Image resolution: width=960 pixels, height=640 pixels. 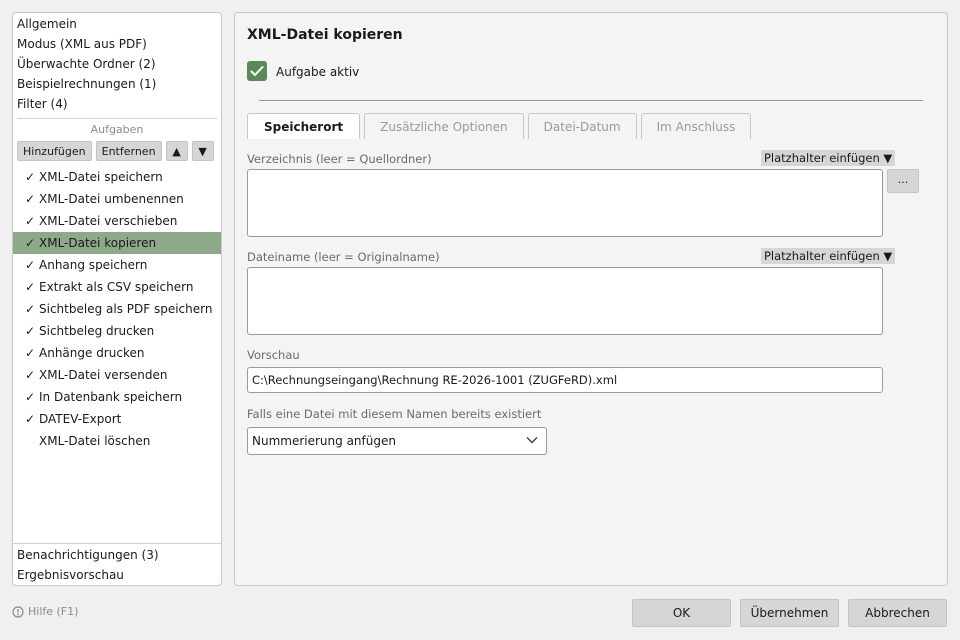 What do you see at coordinates (325, 35) in the screenshot?
I see `page-title: XML-Datei kopieren` at bounding box center [325, 35].